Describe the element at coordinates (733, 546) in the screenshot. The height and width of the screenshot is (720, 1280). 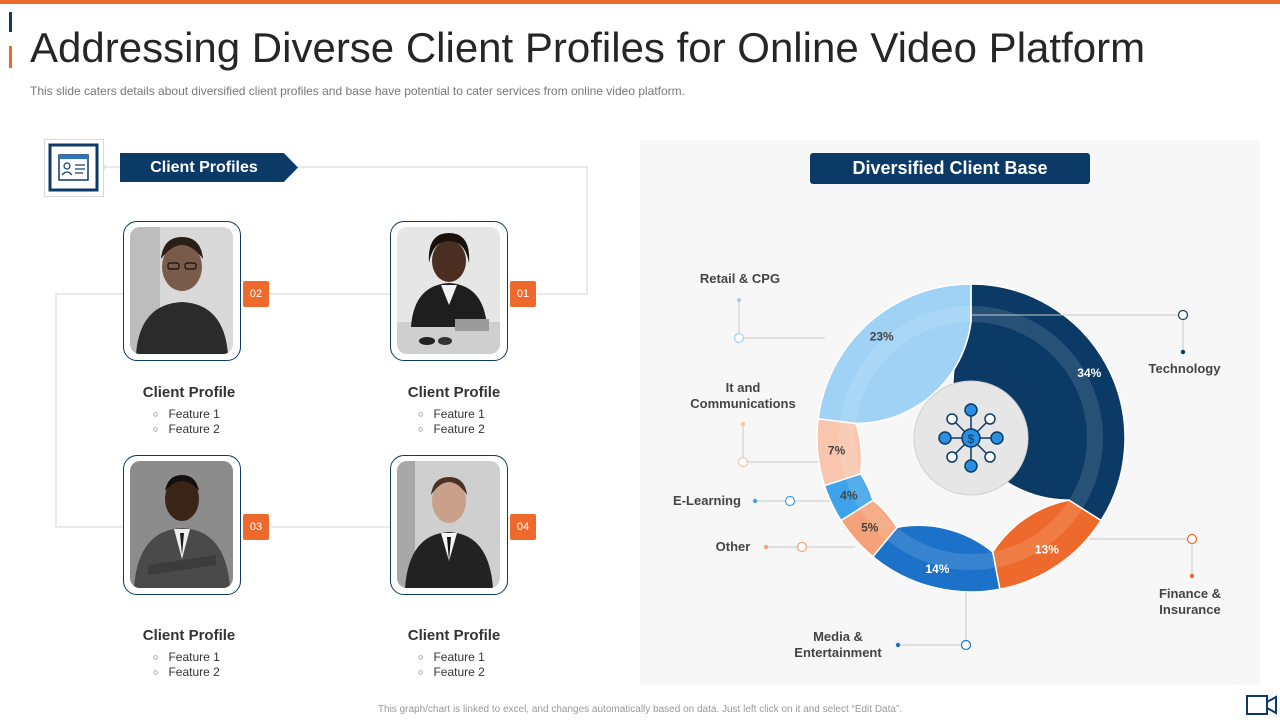
I see `category-label-other: Other` at that location.